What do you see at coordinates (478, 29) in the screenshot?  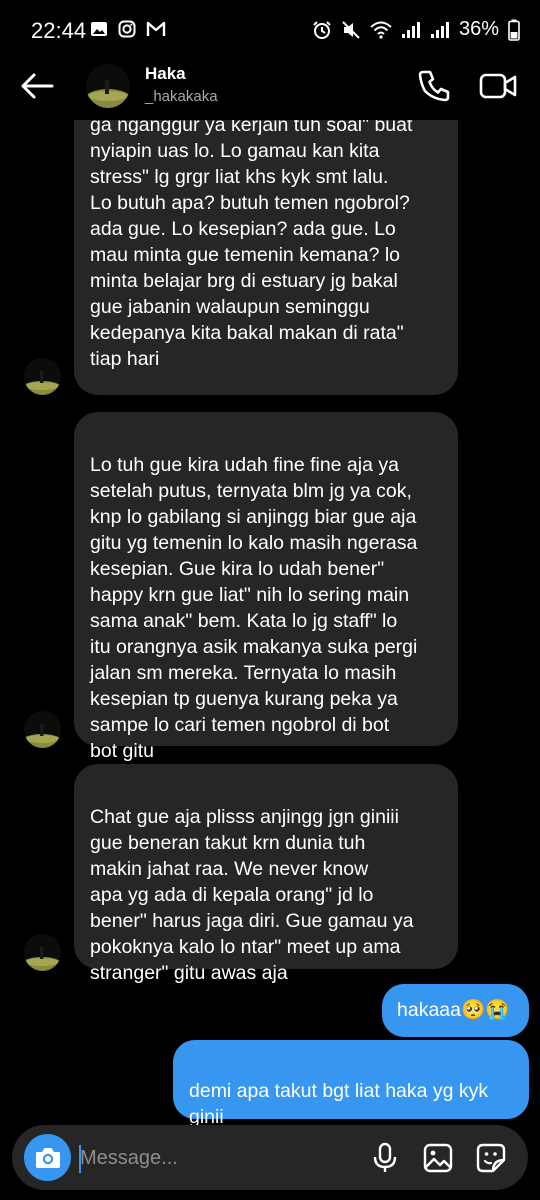 I see `battery-percent: 36%` at bounding box center [478, 29].